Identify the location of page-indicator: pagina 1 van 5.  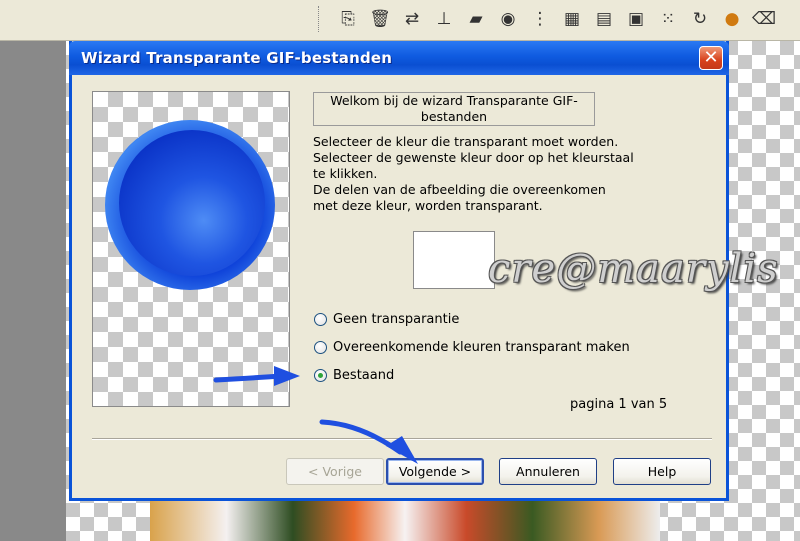
(619, 404).